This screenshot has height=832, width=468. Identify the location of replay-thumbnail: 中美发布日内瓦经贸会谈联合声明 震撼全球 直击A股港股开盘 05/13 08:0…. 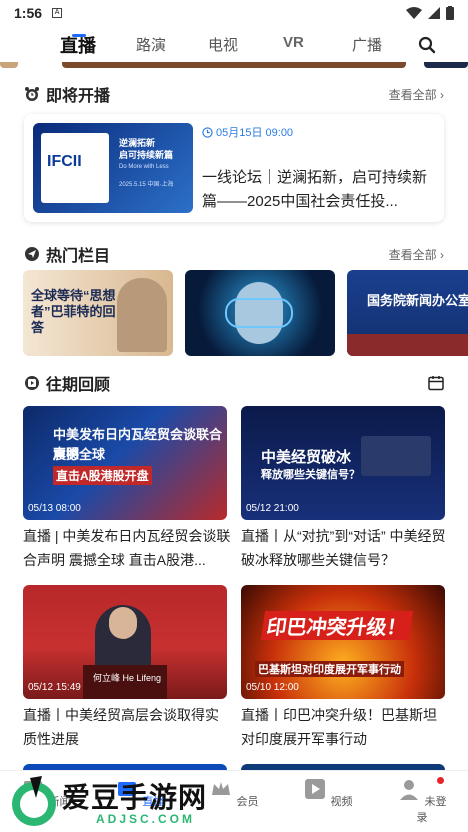
(125, 463).